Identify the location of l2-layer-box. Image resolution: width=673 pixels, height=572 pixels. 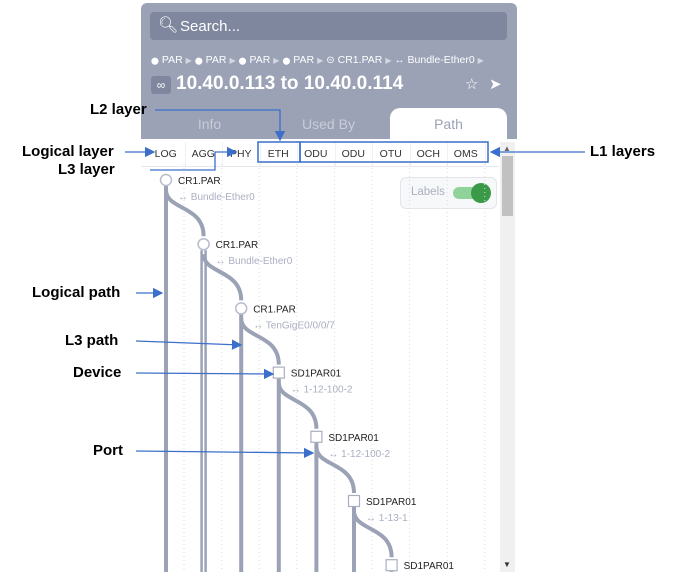
(279, 152).